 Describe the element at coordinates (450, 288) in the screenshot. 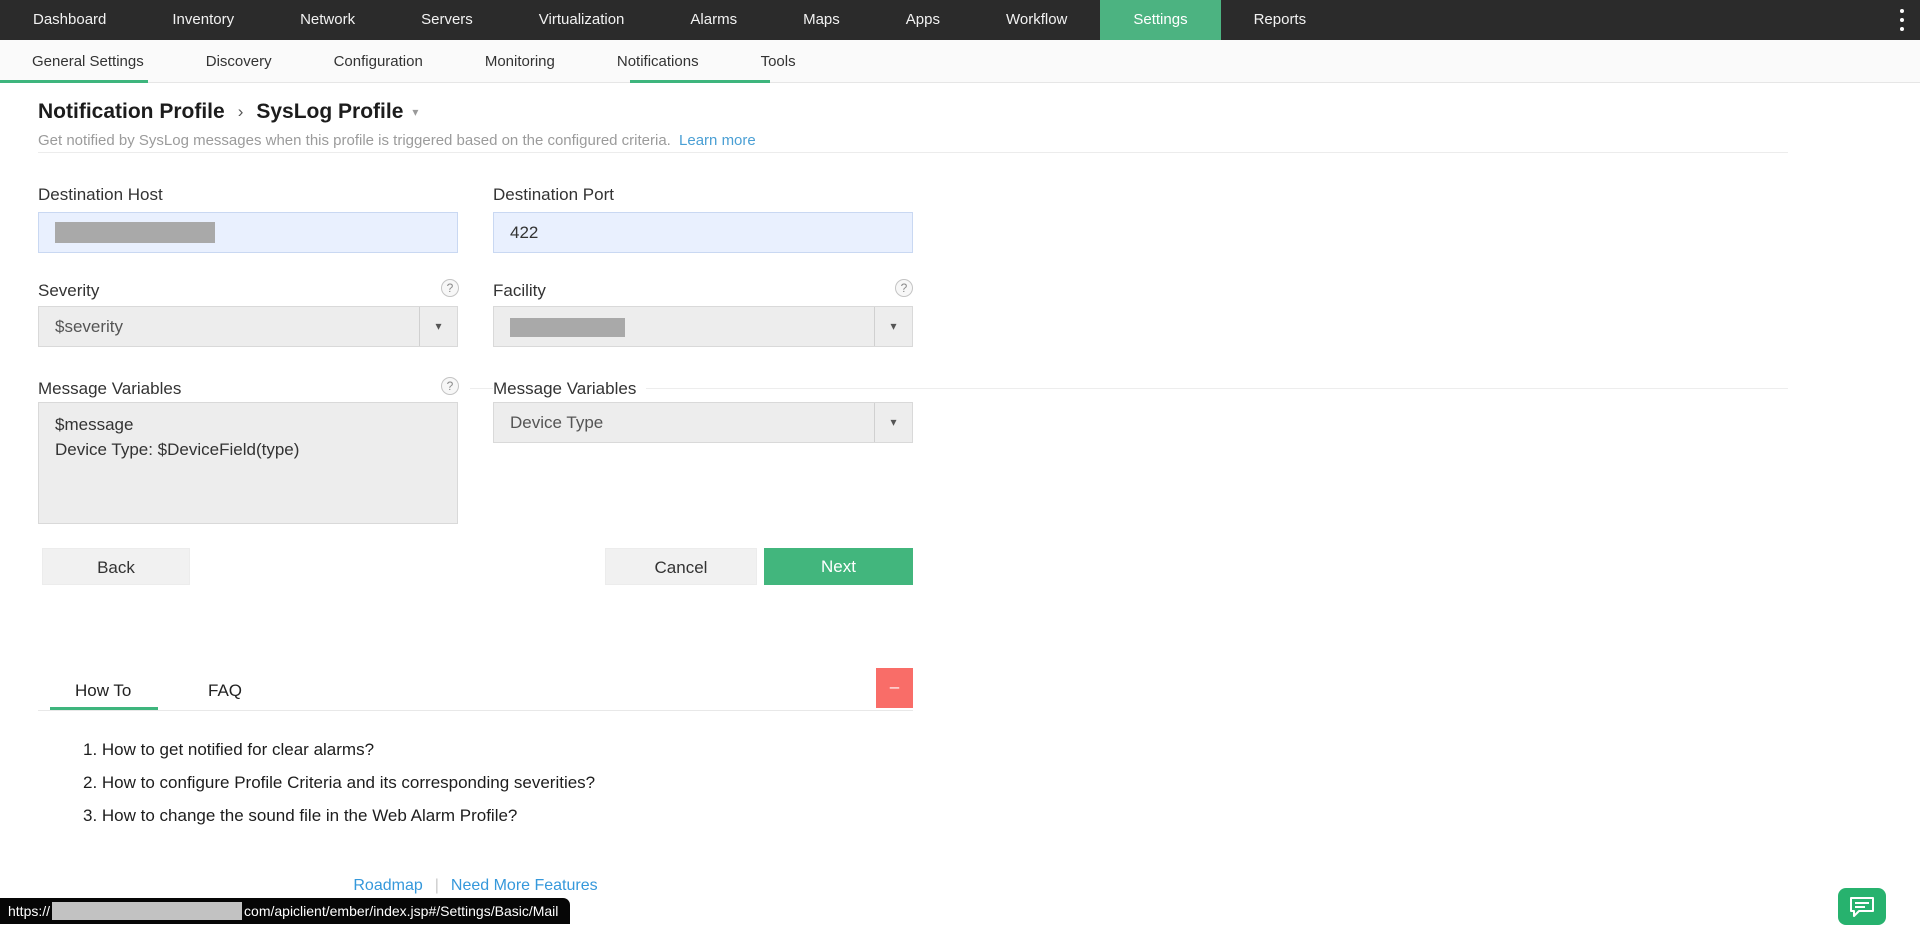

I see `severity-help-icon: ?` at that location.